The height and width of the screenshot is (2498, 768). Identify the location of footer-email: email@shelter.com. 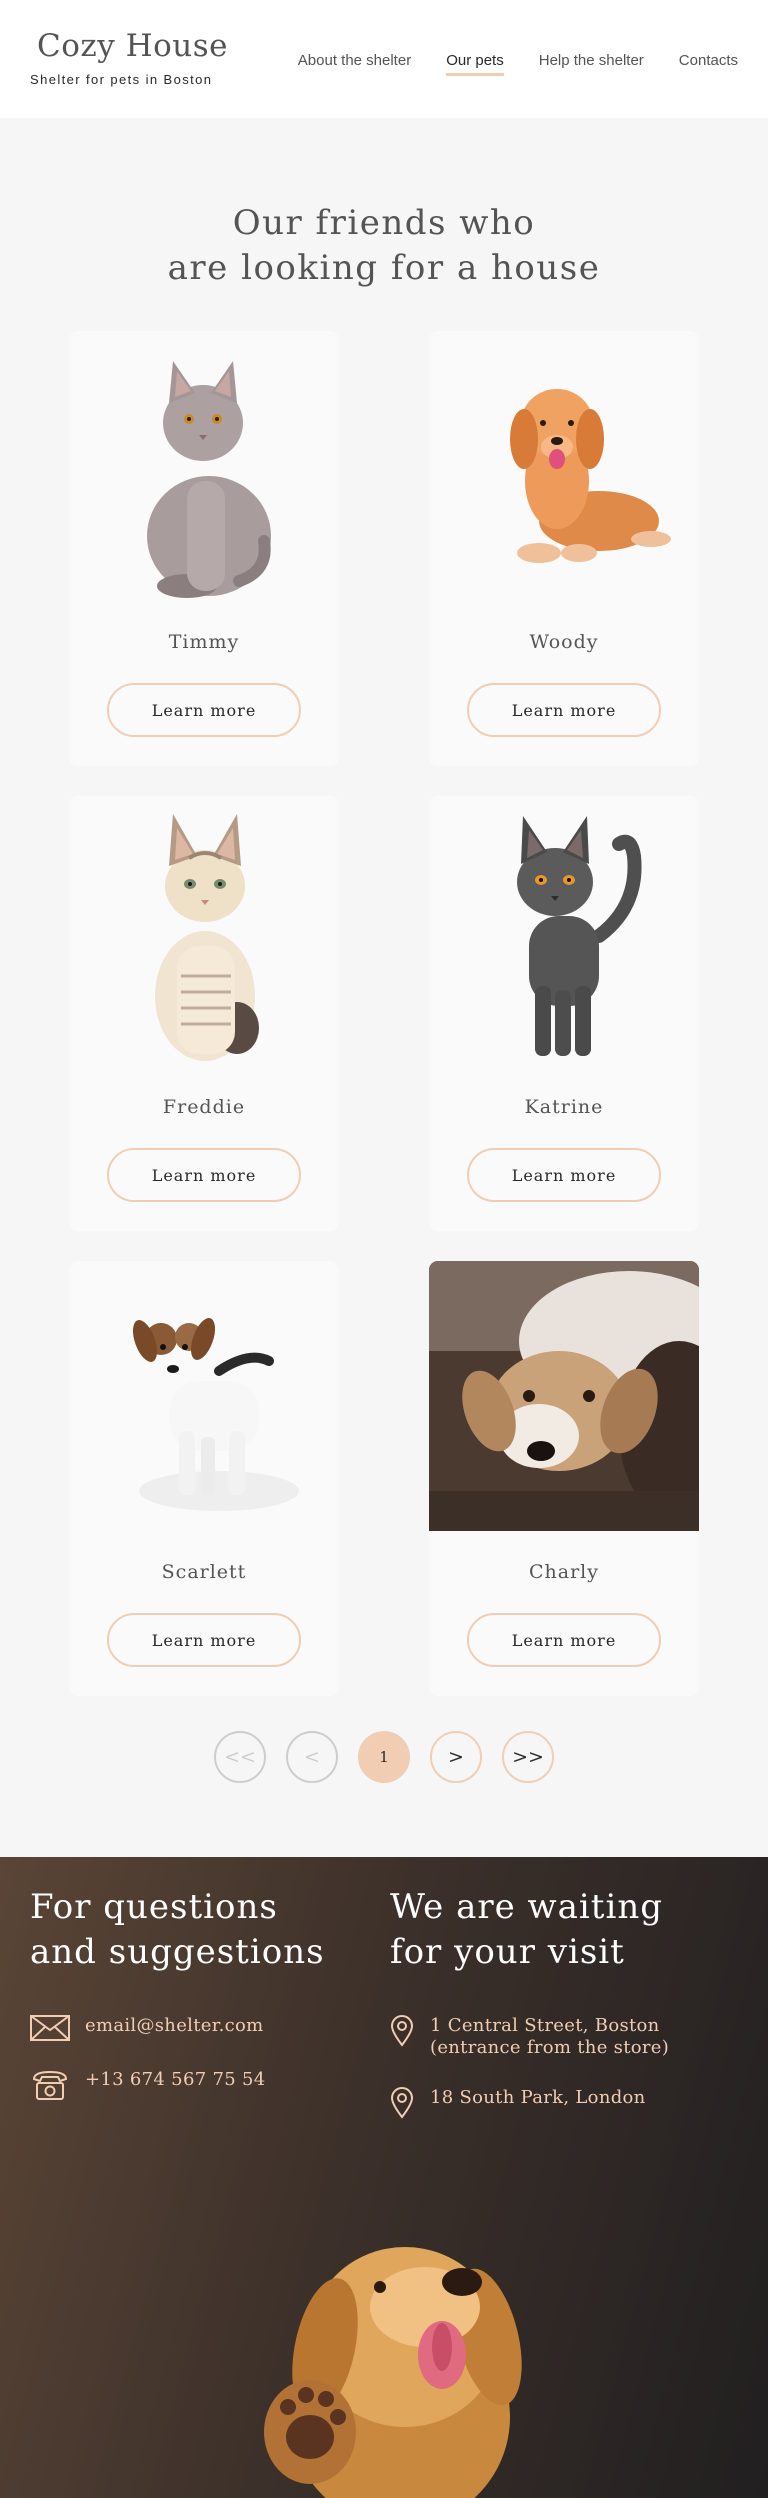
(177, 2028).